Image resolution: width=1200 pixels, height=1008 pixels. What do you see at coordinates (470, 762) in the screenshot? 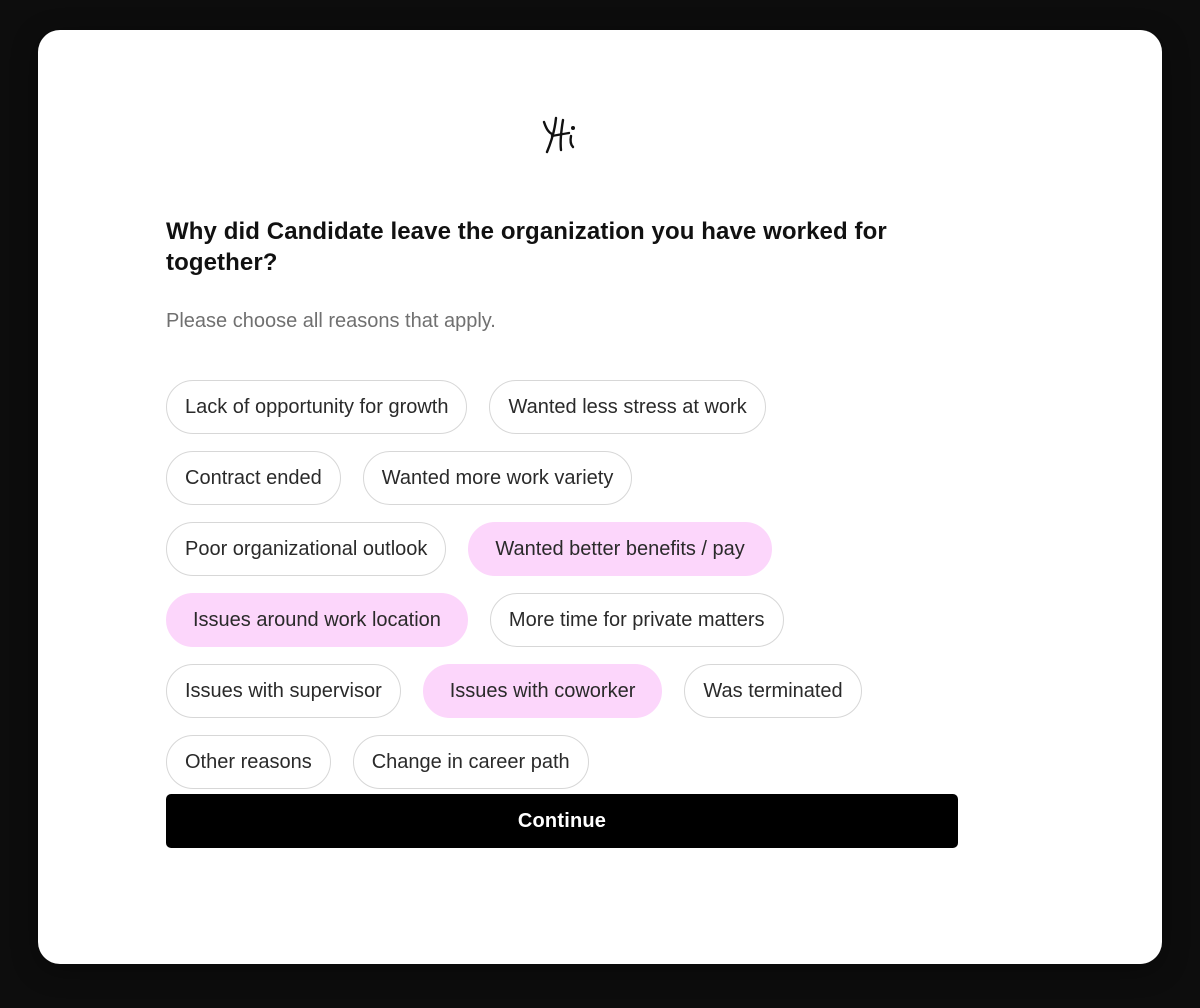
I see `option-career-path: Change in career path` at bounding box center [470, 762].